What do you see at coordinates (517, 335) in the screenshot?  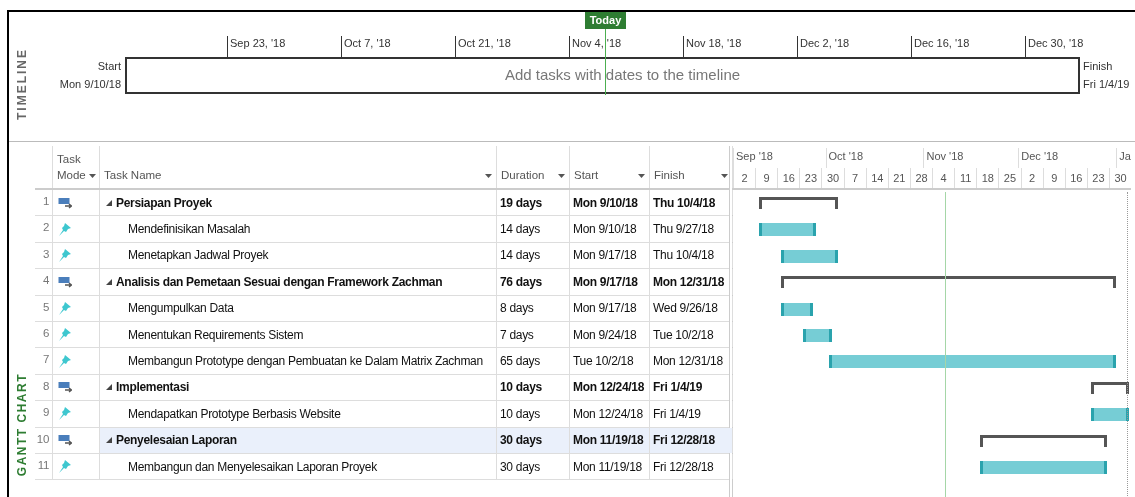 I see `task-duration: 7 days` at bounding box center [517, 335].